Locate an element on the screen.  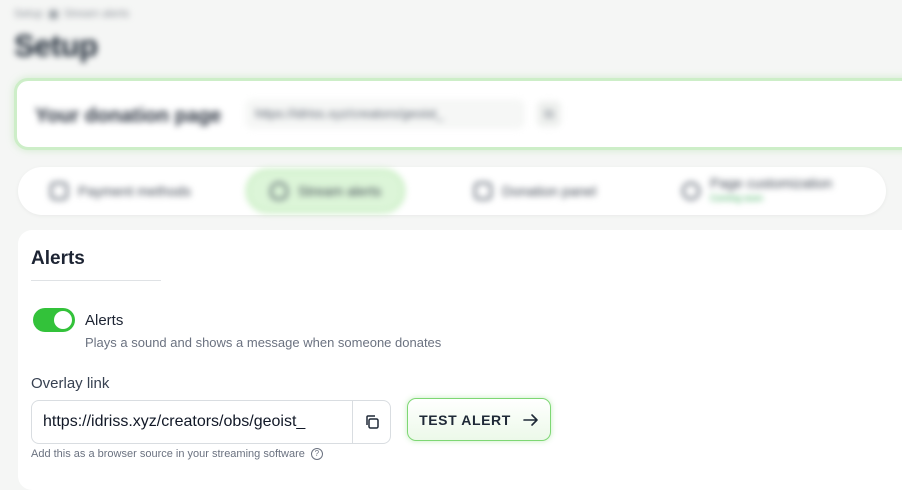
donation-copy-icon: ⧉ is located at coordinates (549, 114).